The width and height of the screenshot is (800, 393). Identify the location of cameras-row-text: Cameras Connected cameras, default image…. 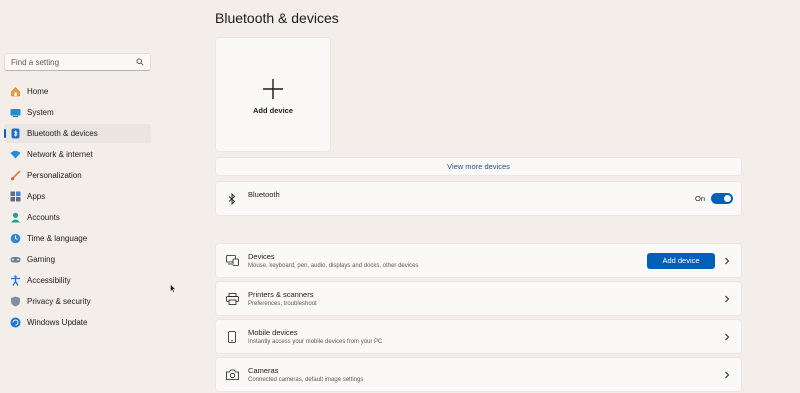
(485, 374).